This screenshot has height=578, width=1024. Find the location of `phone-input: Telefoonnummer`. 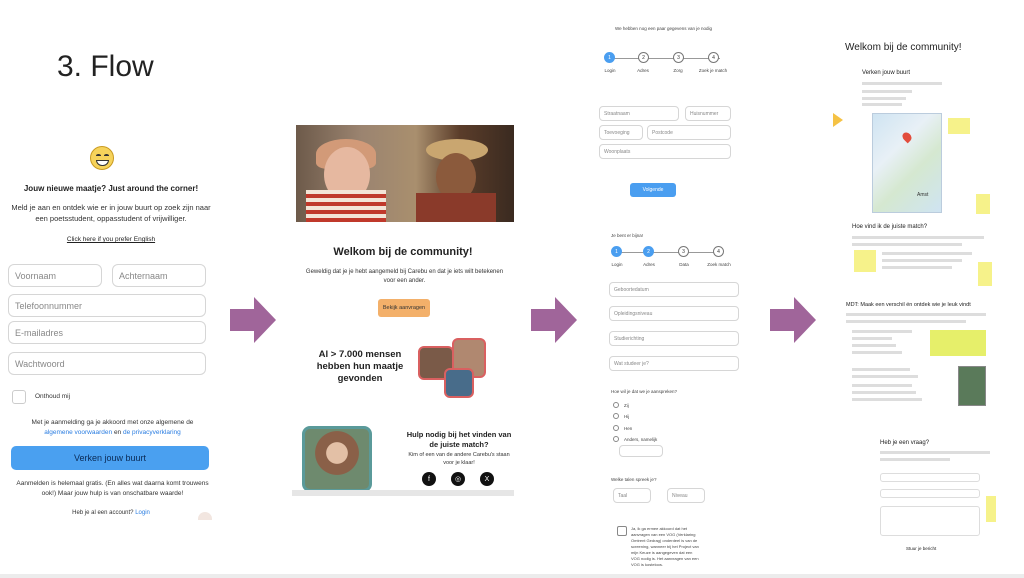

phone-input: Telefoonnummer is located at coordinates (107, 305).